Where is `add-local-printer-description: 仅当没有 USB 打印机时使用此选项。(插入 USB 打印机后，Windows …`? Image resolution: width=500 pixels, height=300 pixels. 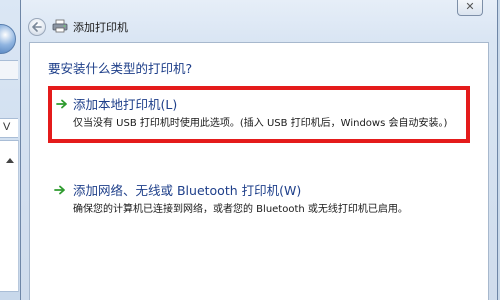 add-local-printer-description: 仅当没有 USB 打印机时使用此选项。(插入 USB 打印机后，Windows … is located at coordinates (260, 123).